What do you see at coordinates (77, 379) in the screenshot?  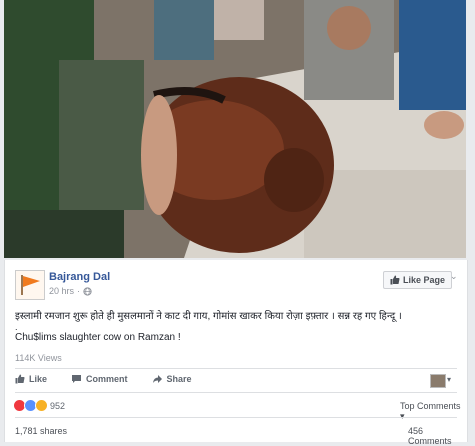 I see `comment-icon` at bounding box center [77, 379].